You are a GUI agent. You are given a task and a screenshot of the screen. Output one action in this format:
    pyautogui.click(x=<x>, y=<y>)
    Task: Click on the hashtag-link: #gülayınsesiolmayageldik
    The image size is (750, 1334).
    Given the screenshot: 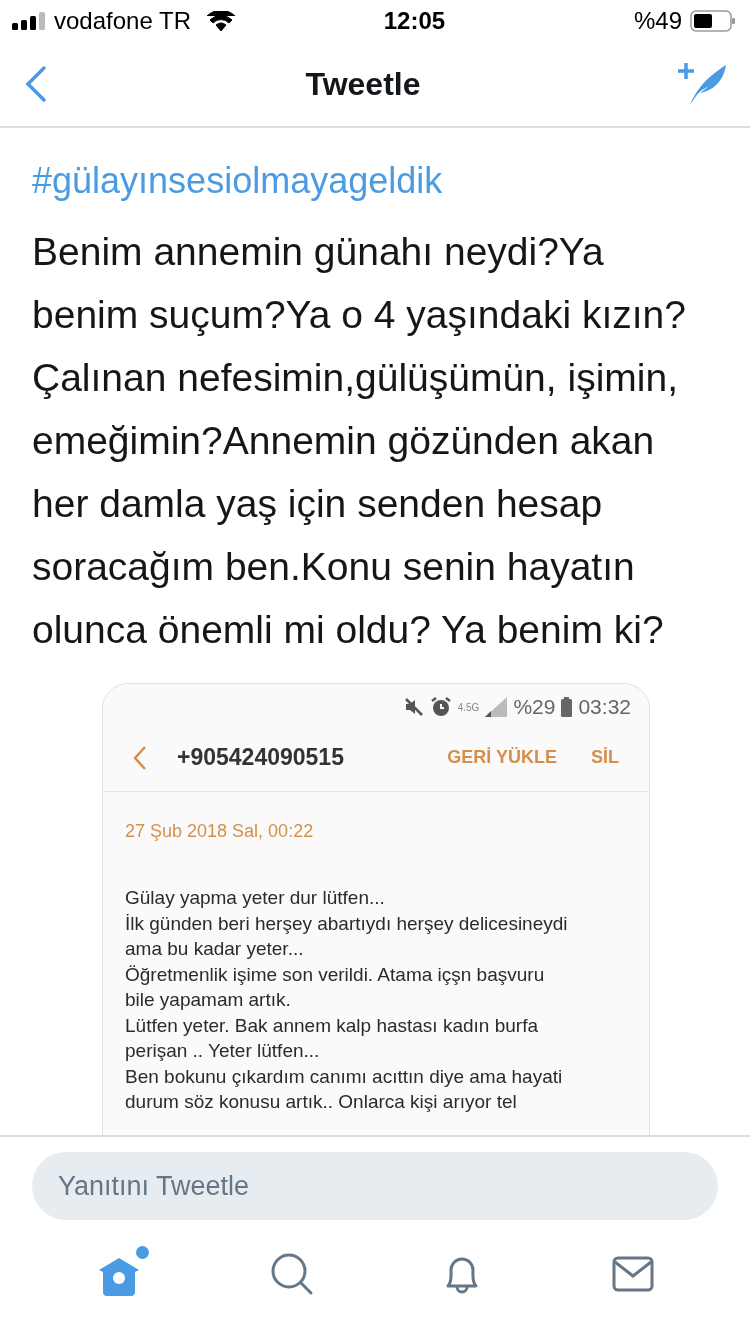 What is the action you would take?
    pyautogui.click(x=237, y=181)
    